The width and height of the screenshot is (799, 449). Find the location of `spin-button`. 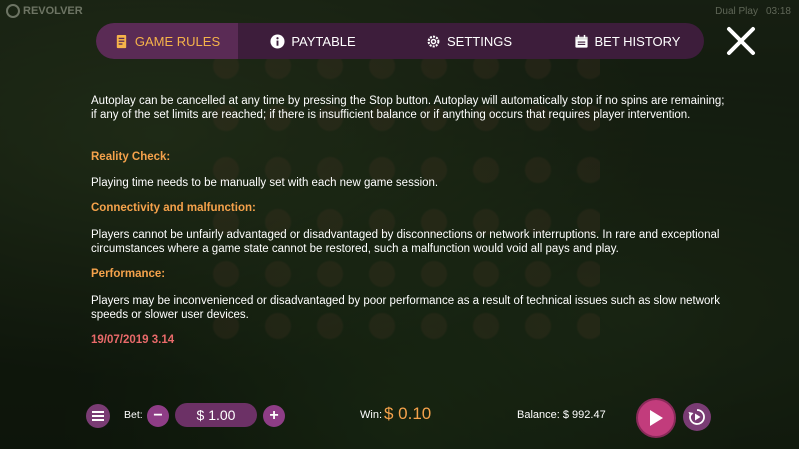

spin-button is located at coordinates (656, 418).